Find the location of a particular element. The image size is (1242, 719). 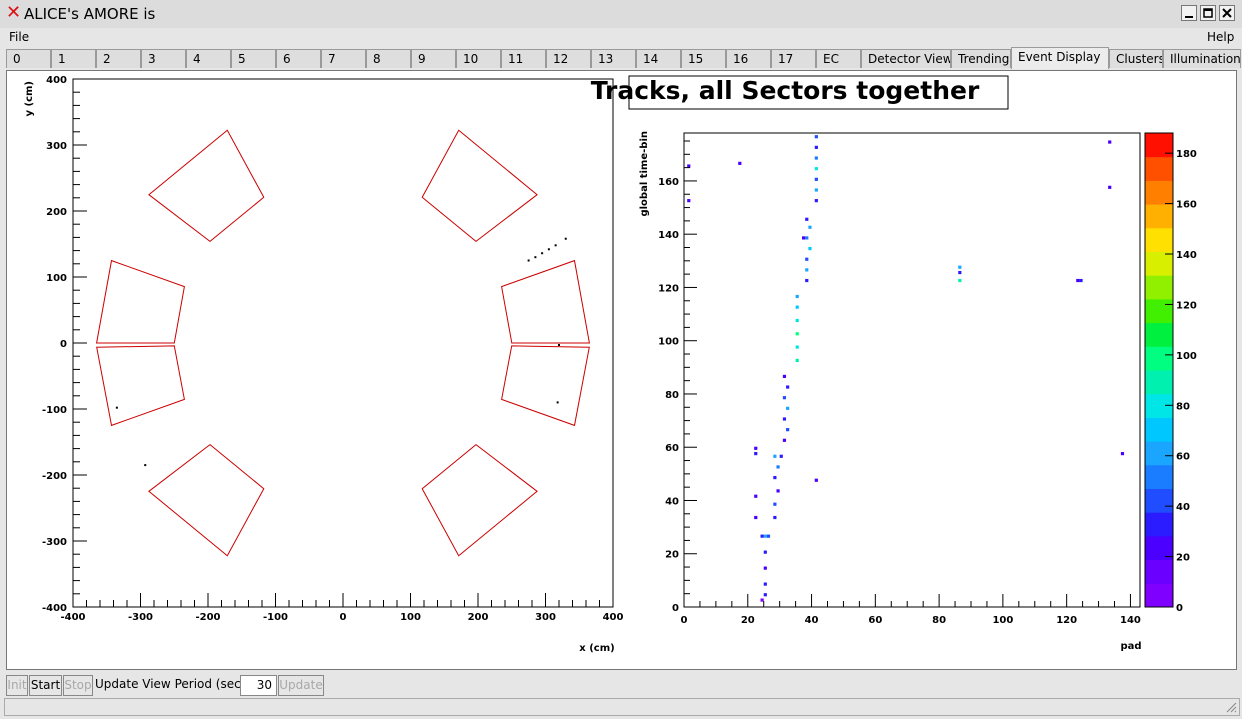

close-icon is located at coordinates (1227, 13).